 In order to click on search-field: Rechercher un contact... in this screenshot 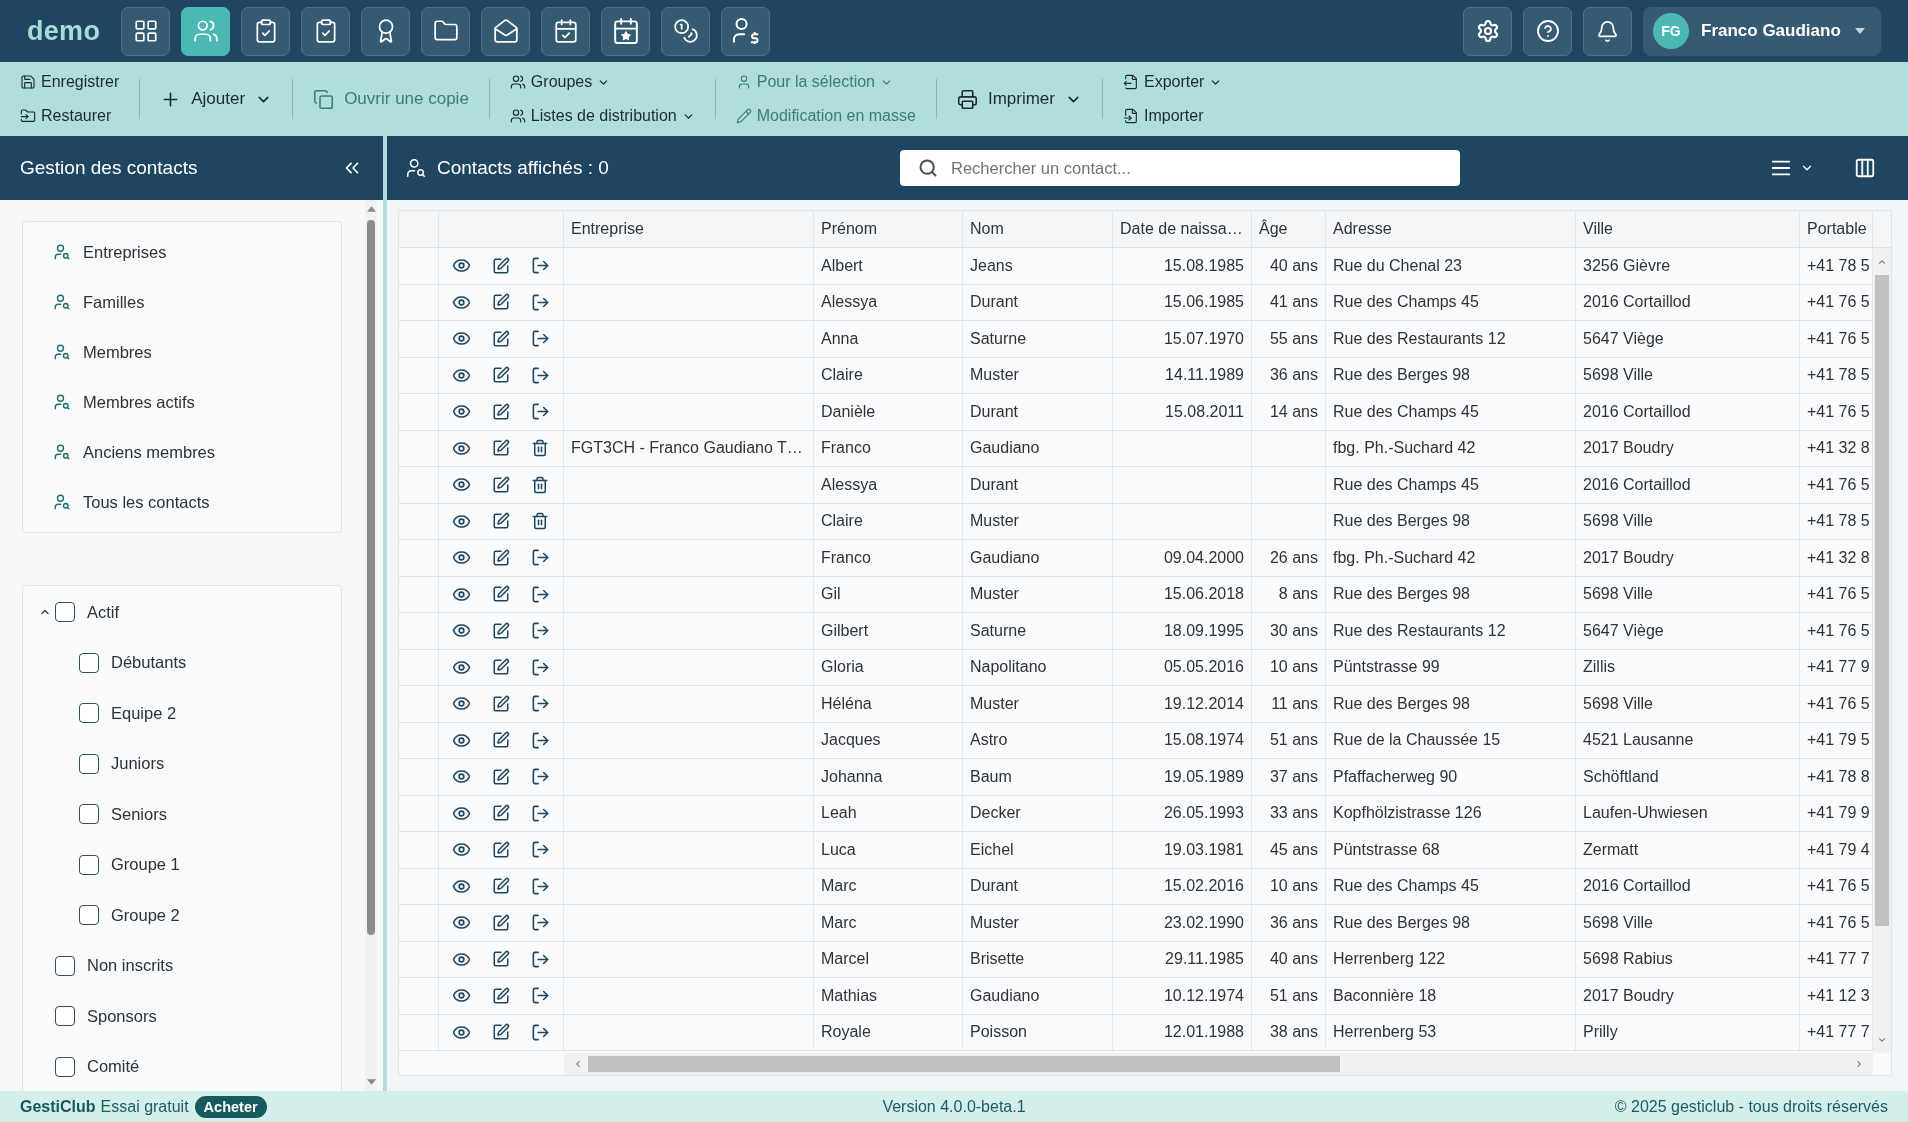, I will do `click(1180, 168)`.